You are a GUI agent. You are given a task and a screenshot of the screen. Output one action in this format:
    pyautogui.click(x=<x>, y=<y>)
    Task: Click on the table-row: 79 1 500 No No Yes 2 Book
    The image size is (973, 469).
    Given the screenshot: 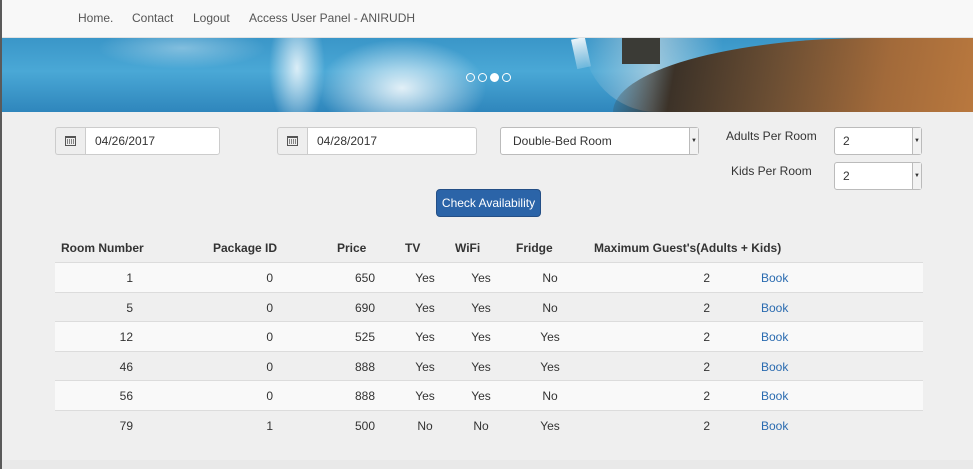 What is the action you would take?
    pyautogui.click(x=489, y=424)
    